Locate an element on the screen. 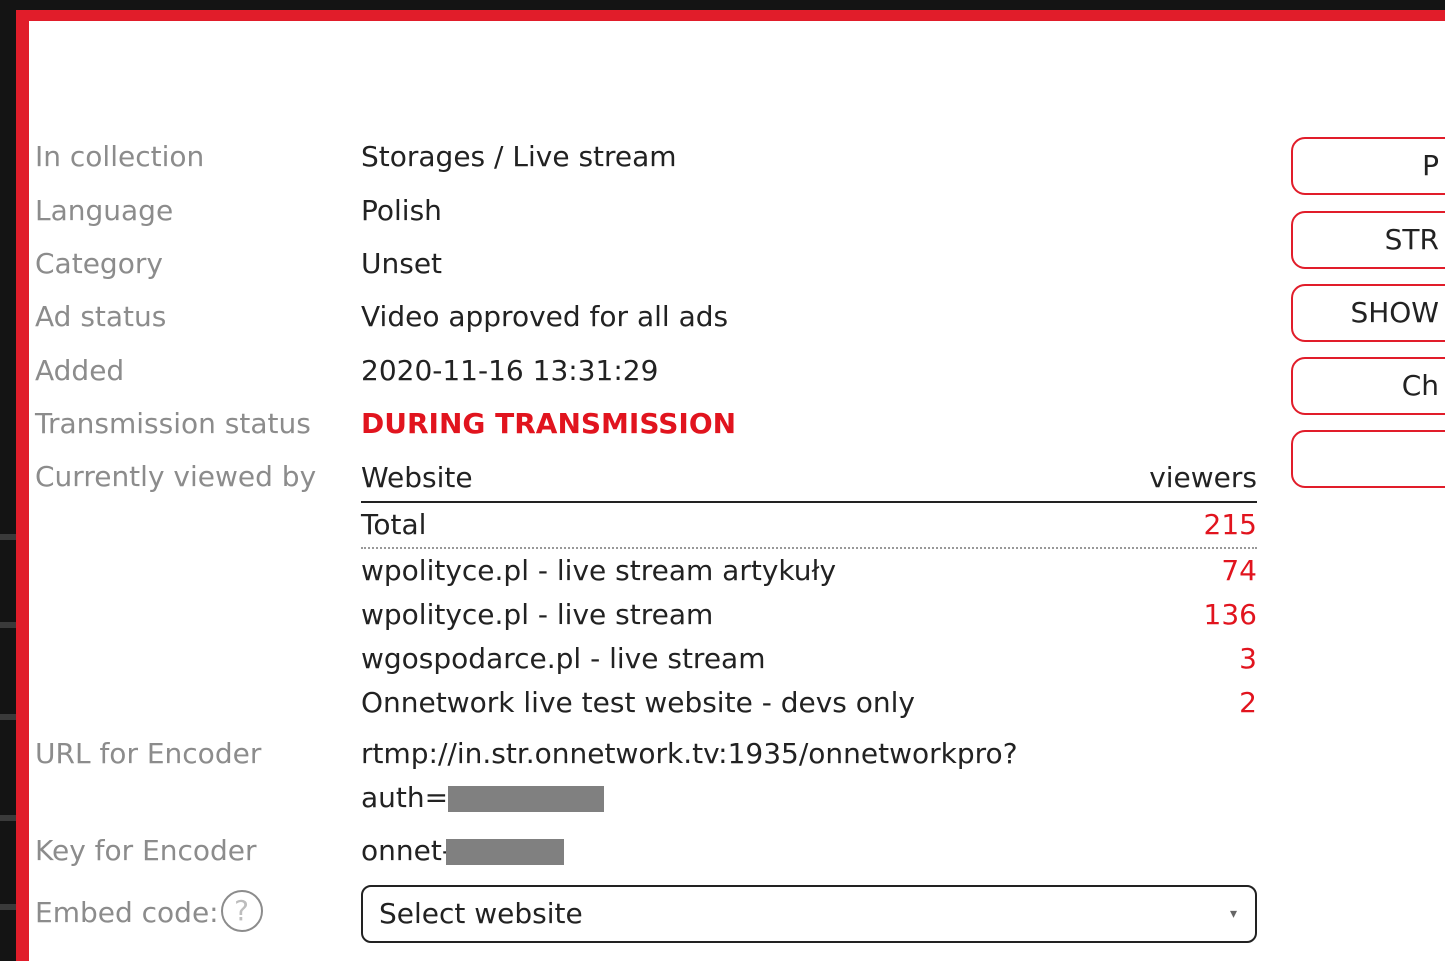  encoder-auth-prefix: auth= is located at coordinates (405, 797).